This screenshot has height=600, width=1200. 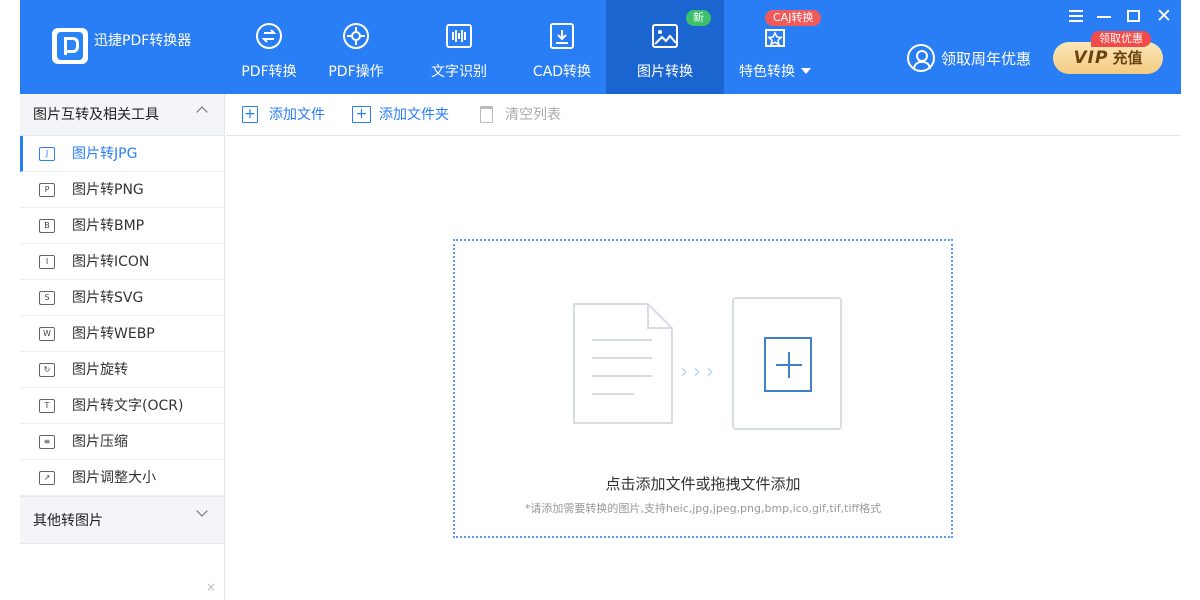 I want to click on user-icon, so click(x=921, y=58).